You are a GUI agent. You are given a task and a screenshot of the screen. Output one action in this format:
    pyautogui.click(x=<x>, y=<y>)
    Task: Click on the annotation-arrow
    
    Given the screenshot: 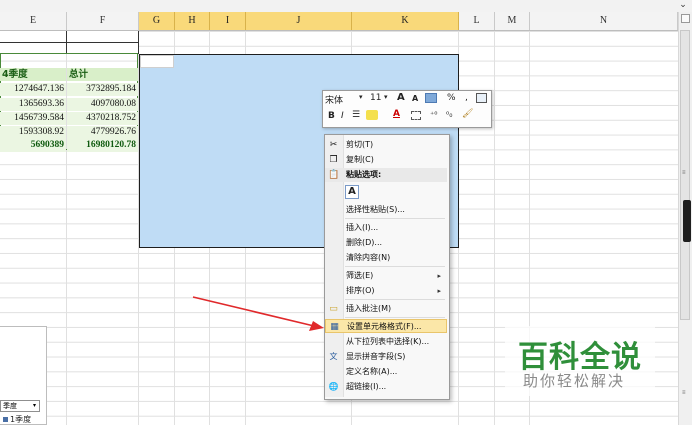 What is the action you would take?
    pyautogui.click(x=258, y=313)
    